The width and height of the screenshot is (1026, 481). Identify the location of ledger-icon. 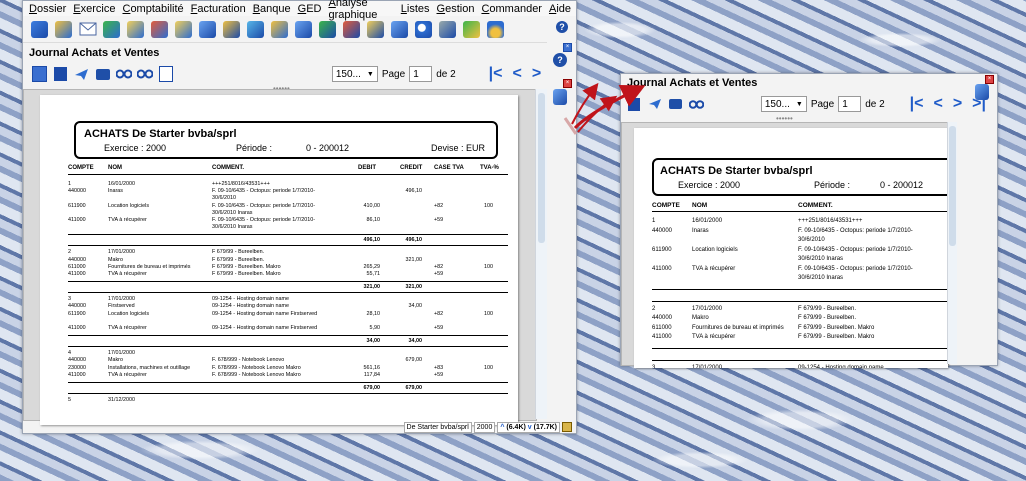
(231, 29).